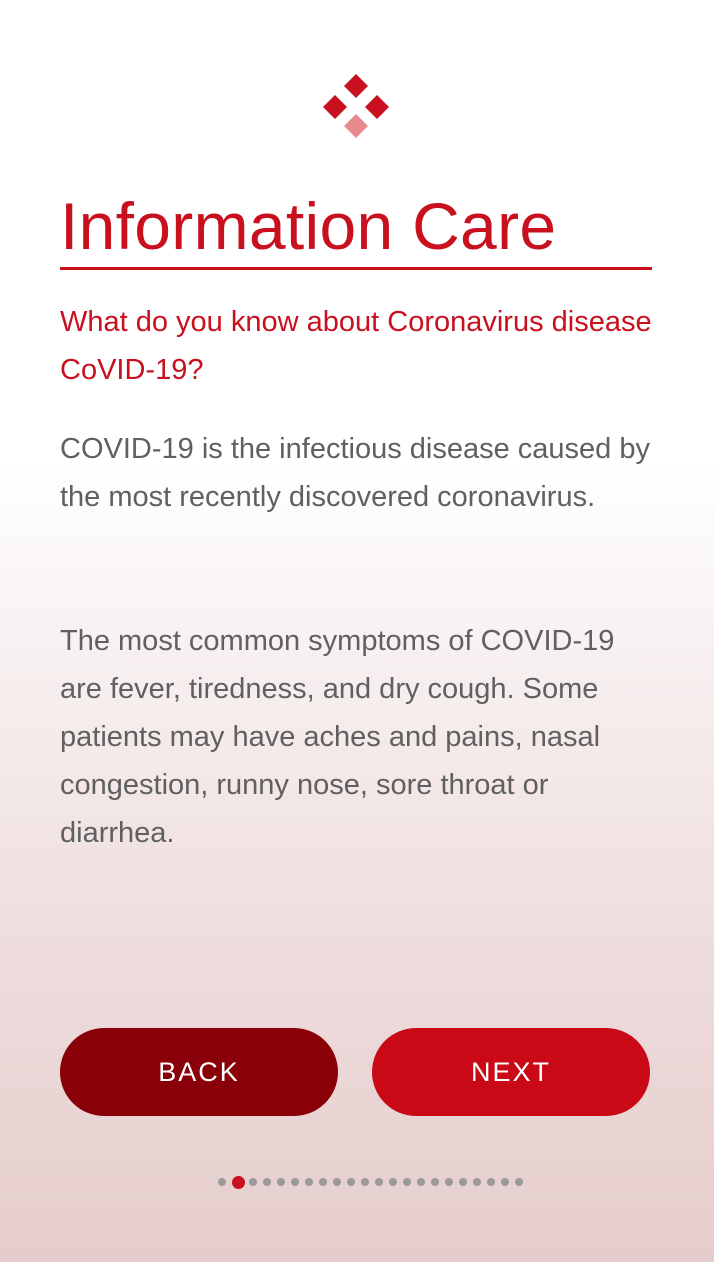 The height and width of the screenshot is (1272, 714). I want to click on diamond-cluster-logo-icon, so click(356, 106).